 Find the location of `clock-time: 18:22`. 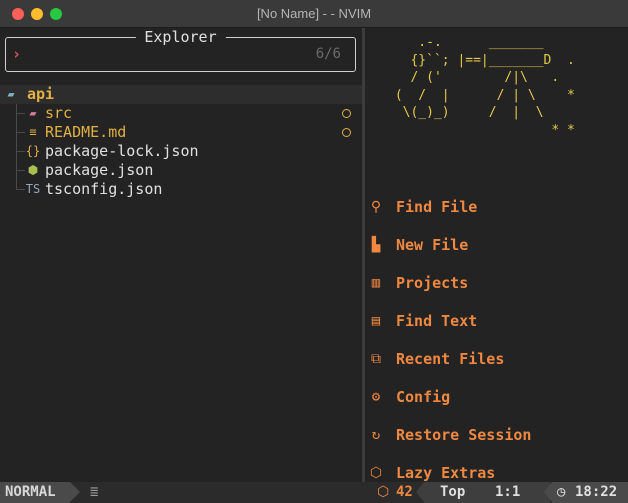

clock-time: 18:22 is located at coordinates (596, 492).